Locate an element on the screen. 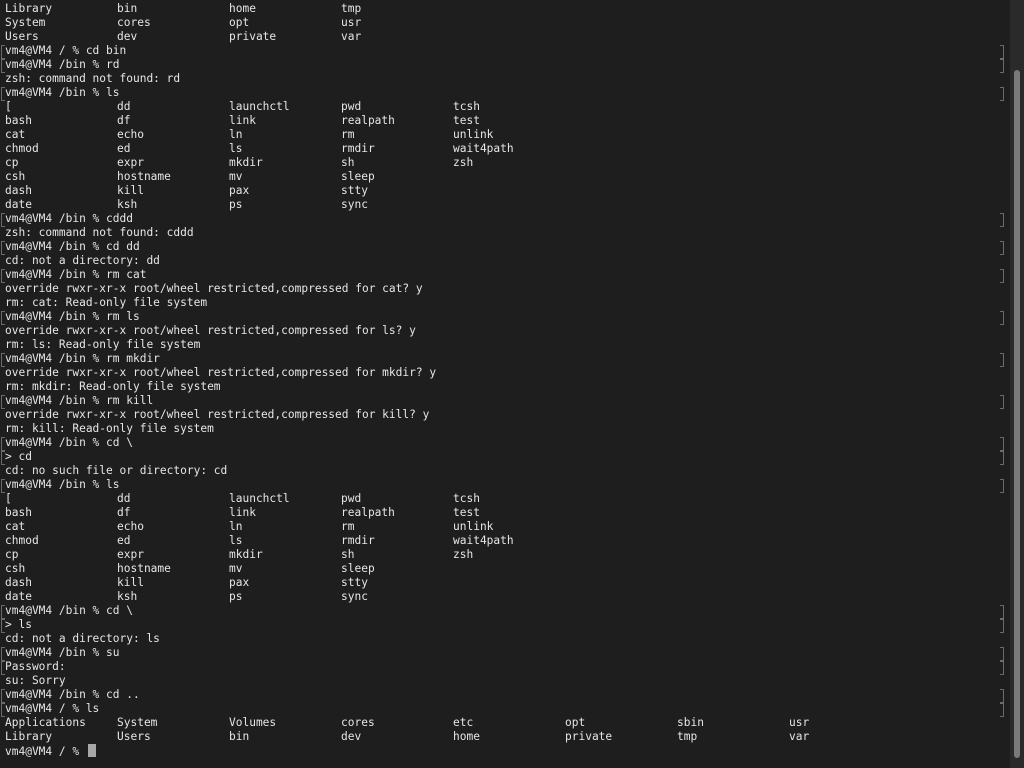 The height and width of the screenshot is (768, 1024). vertical-scrollbar is located at coordinates (1017, 384).